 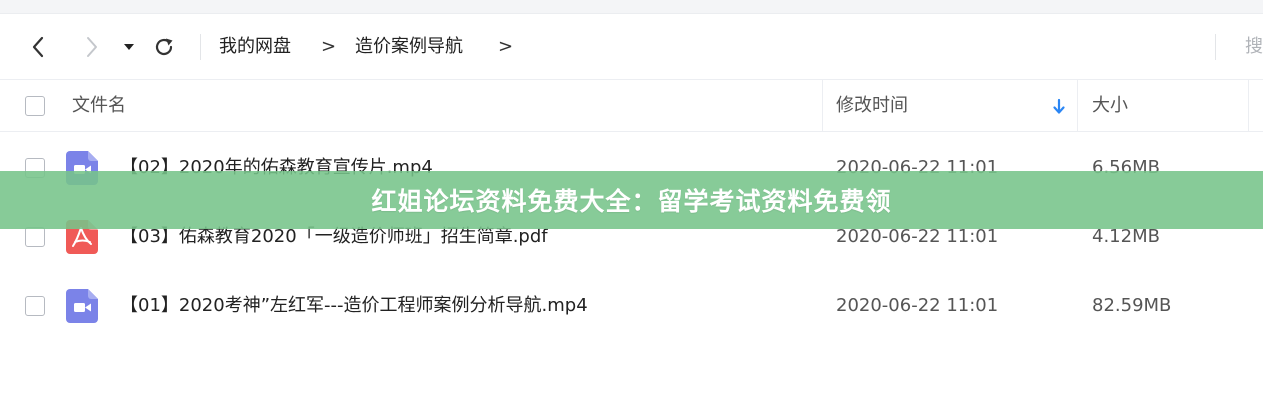 What do you see at coordinates (1132, 305) in the screenshot?
I see `file-size: 82.59MB` at bounding box center [1132, 305].